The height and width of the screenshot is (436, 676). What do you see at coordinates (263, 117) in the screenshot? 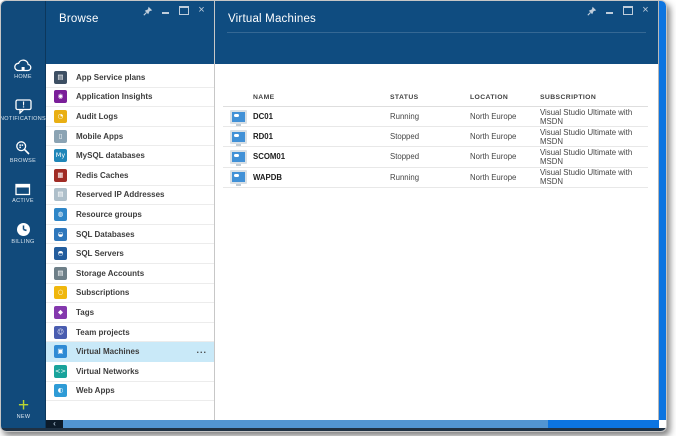
I see `vm-name-cell: DC01` at bounding box center [263, 117].